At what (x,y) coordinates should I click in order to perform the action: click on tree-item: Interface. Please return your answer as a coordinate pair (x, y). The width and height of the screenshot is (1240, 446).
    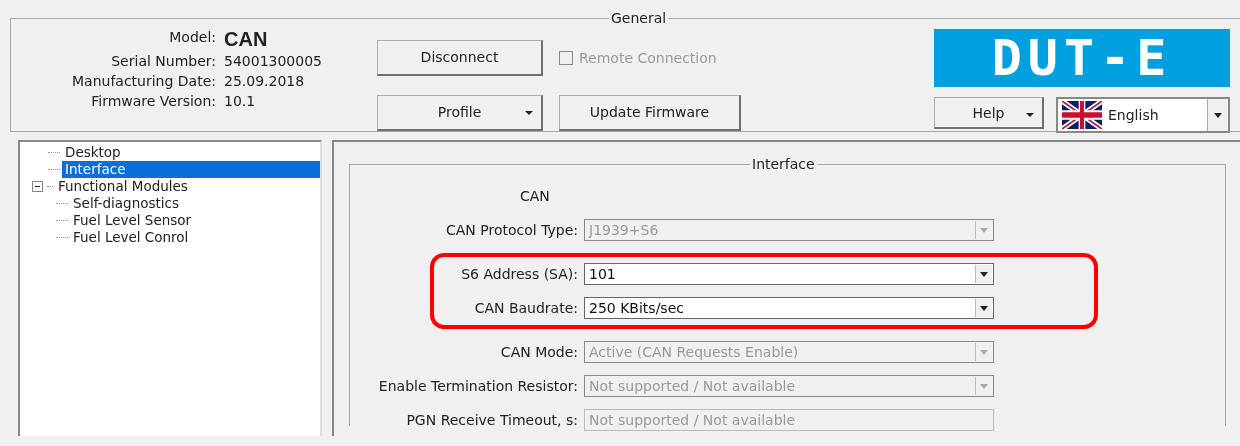
    Looking at the image, I should click on (191, 169).